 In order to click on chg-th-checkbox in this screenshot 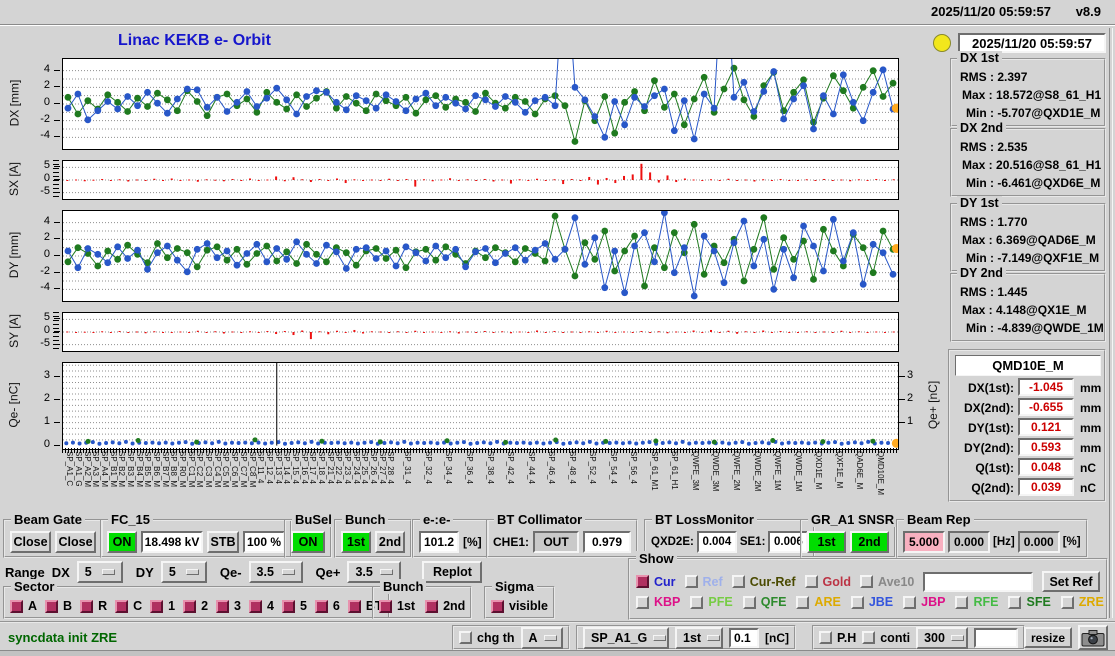, I will do `click(465, 637)`.